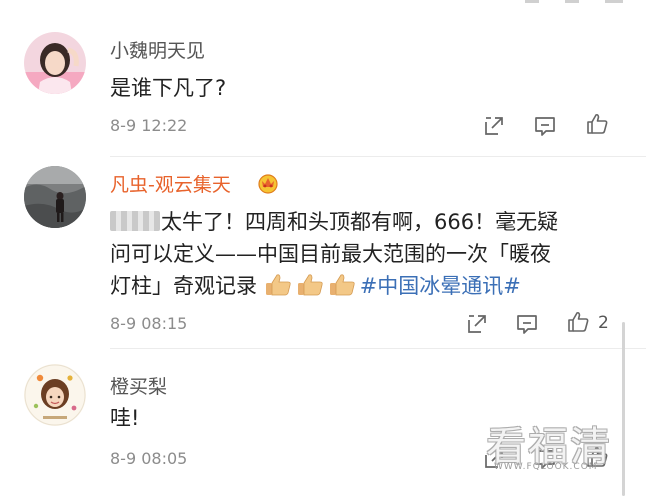 This screenshot has height=496, width=646. I want to click on comment-text-line: 问可以定义——中国目前最大范围的一次「暖夜, so click(330, 254).